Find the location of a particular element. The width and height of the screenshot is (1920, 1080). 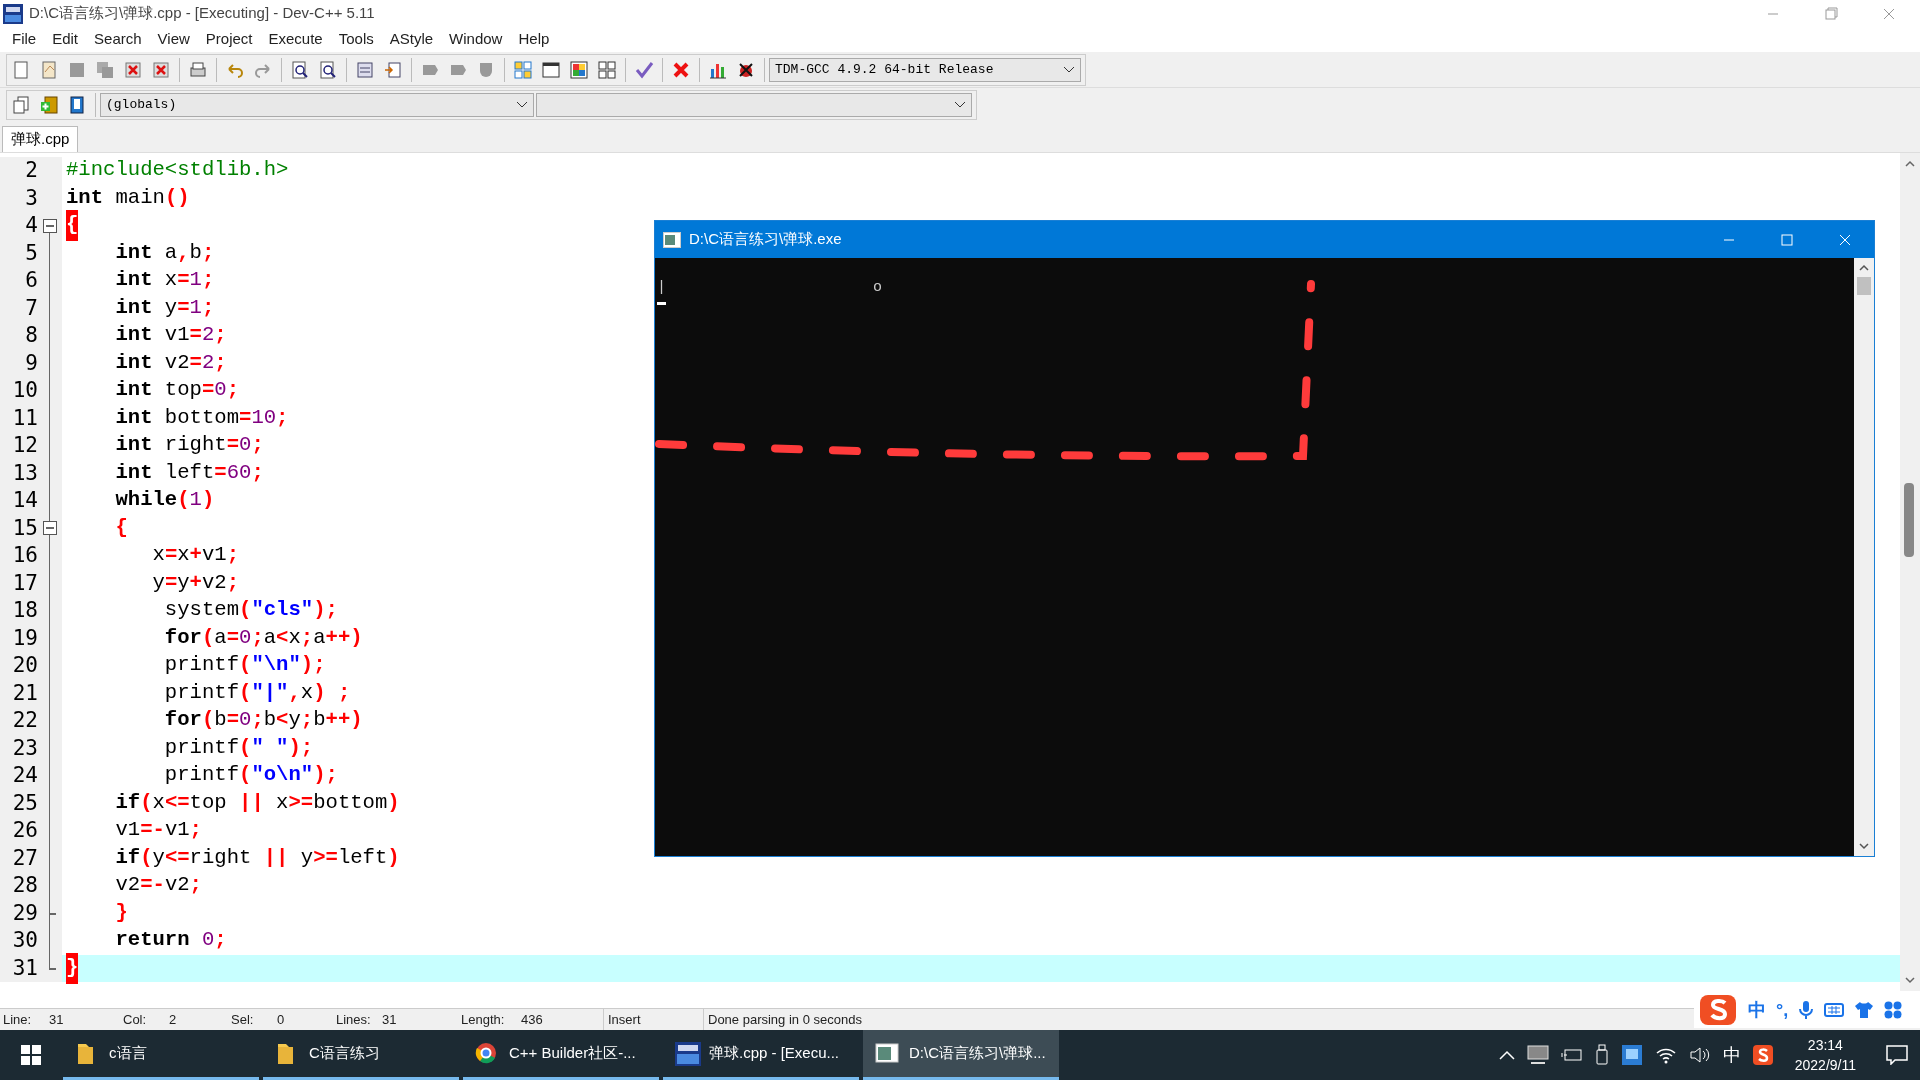

status-value: 0 is located at coordinates (281, 1019).